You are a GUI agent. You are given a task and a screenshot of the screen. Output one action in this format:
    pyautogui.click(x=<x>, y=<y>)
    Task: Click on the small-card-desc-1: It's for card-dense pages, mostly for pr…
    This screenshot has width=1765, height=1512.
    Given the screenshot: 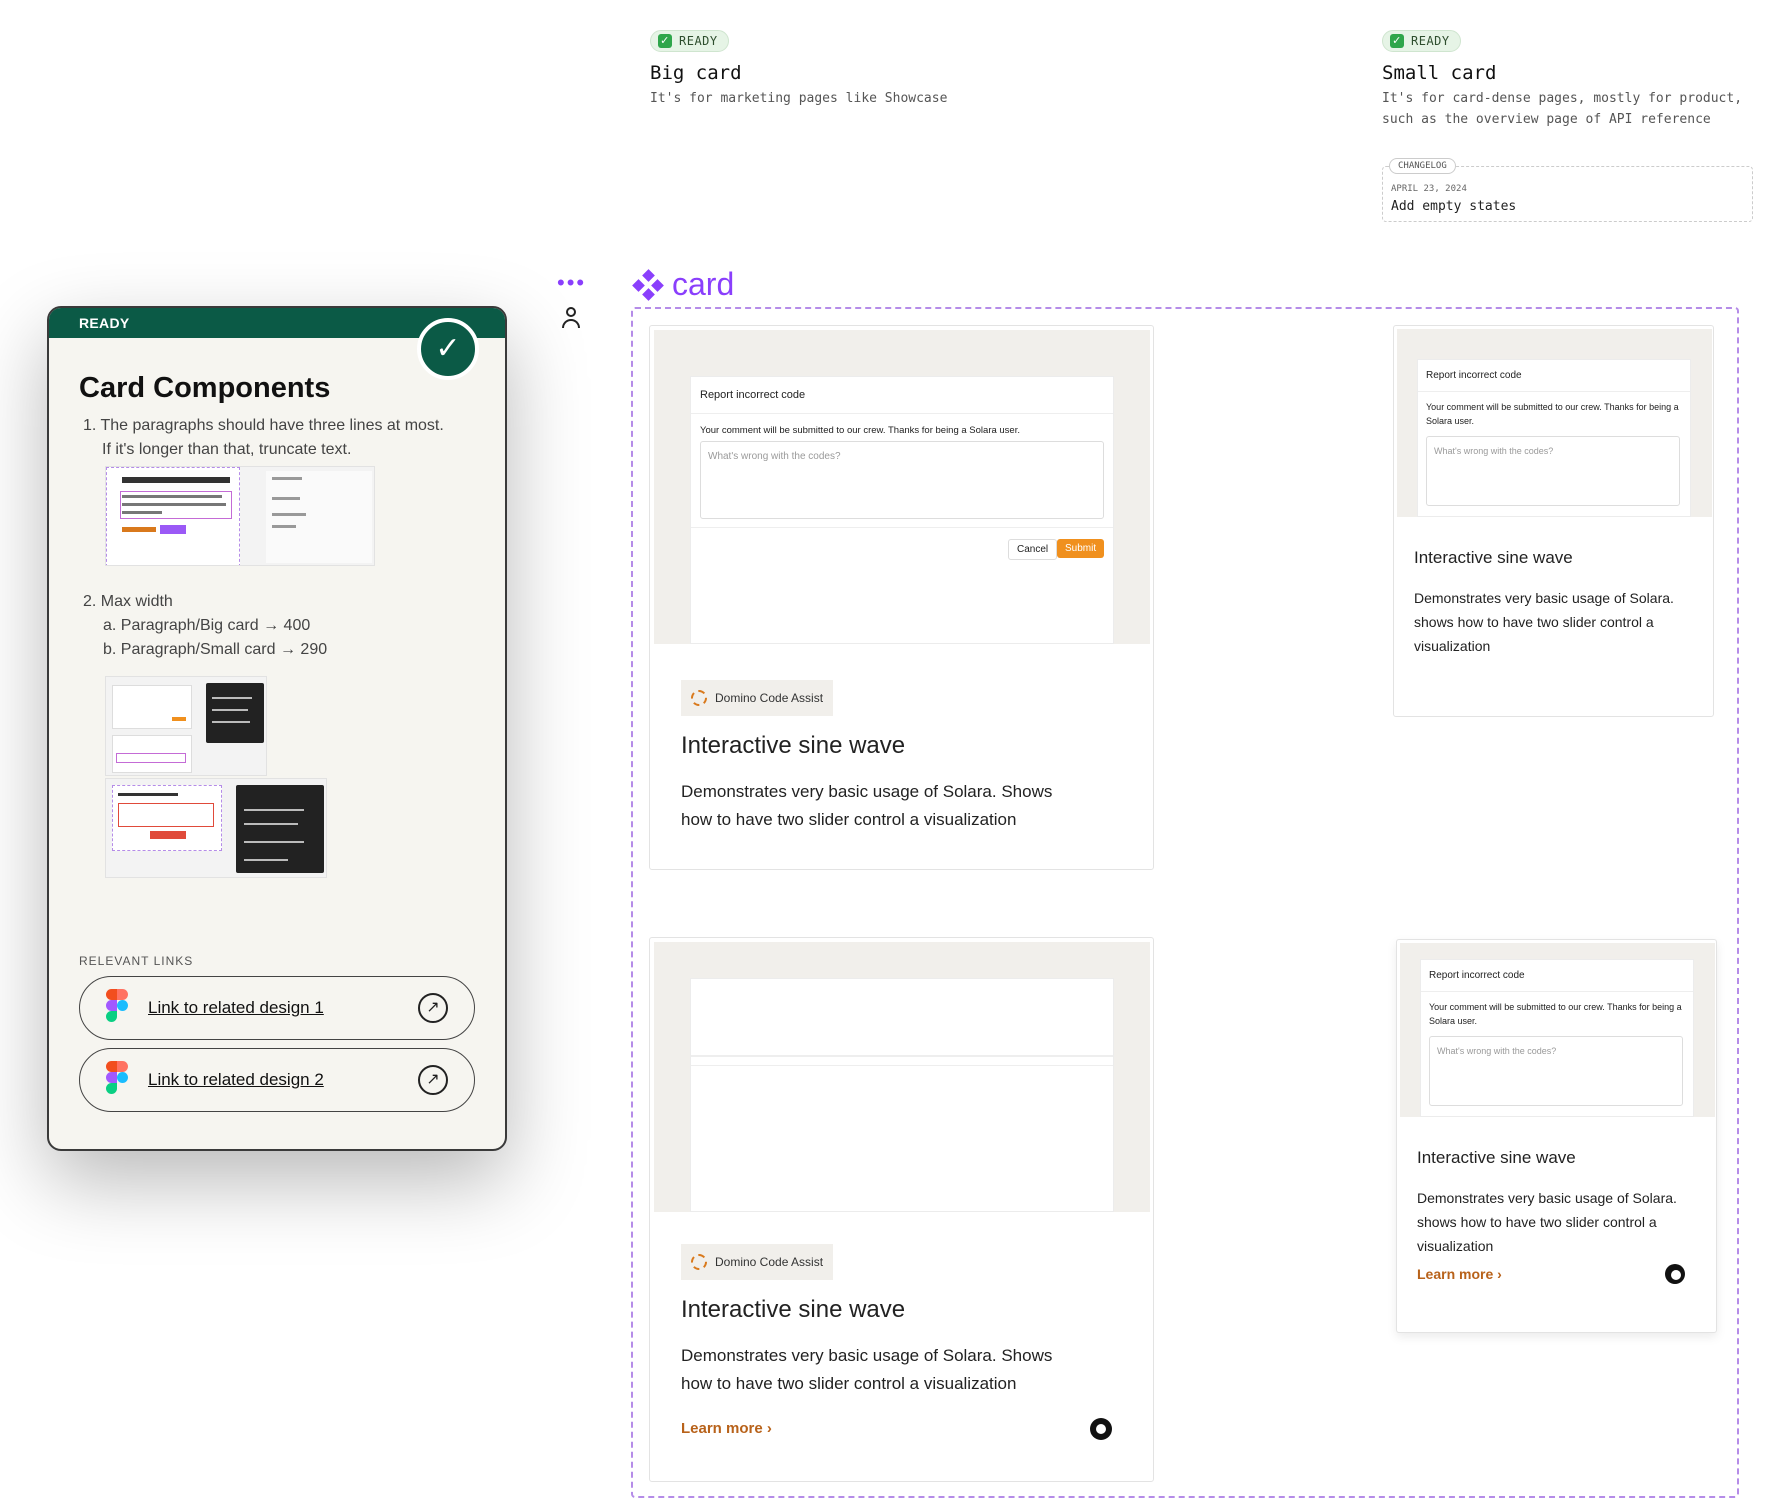 What is the action you would take?
    pyautogui.click(x=1562, y=98)
    